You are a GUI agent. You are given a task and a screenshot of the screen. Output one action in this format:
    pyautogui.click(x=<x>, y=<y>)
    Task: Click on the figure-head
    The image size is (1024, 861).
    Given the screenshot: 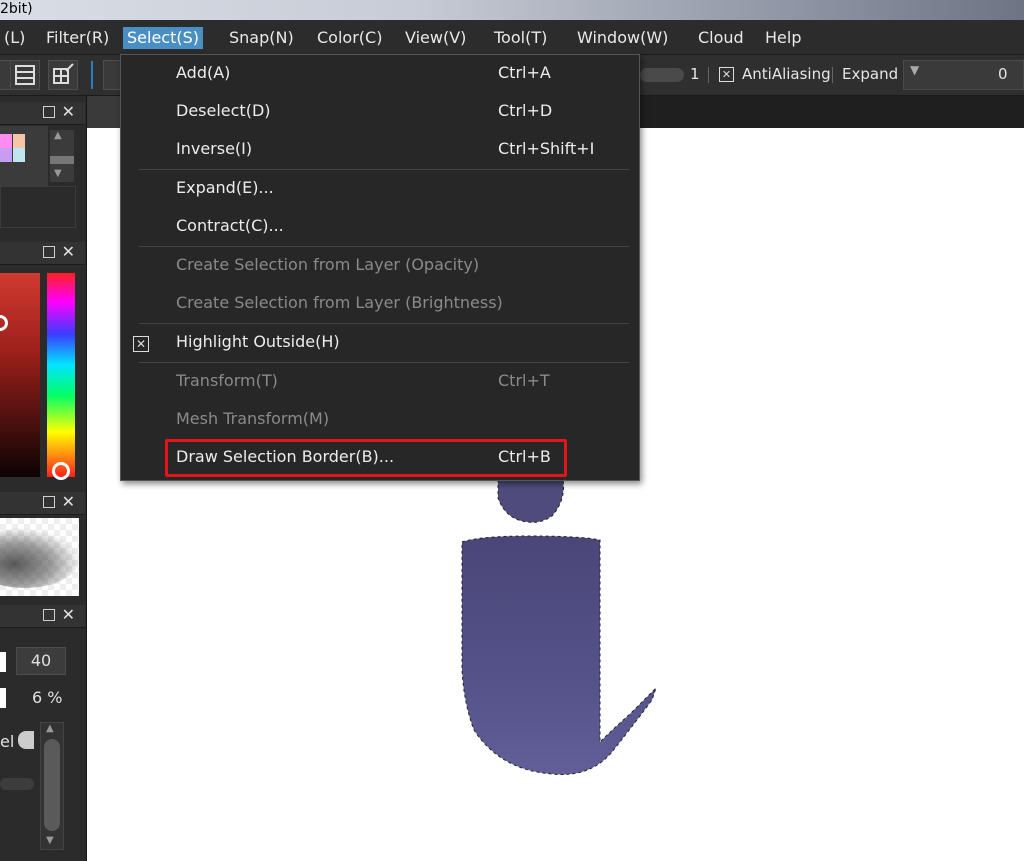 What is the action you would take?
    pyautogui.click(x=530, y=501)
    